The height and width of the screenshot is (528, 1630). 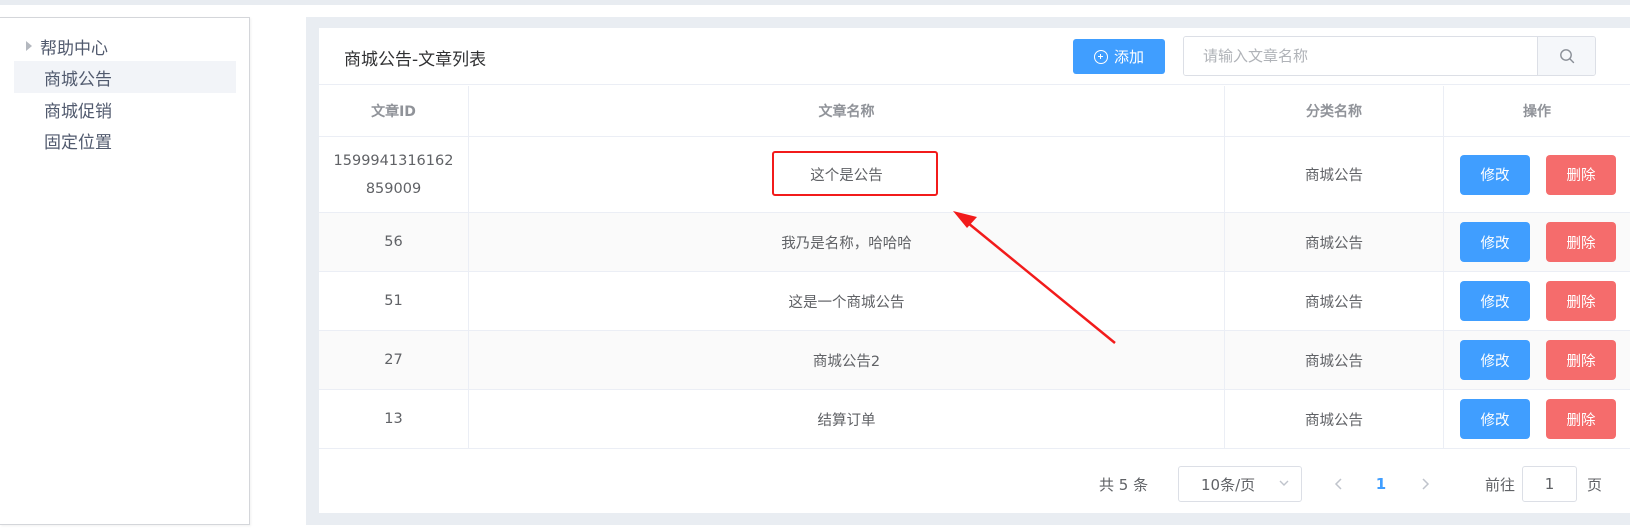 I want to click on search-icon, so click(x=1566, y=56).